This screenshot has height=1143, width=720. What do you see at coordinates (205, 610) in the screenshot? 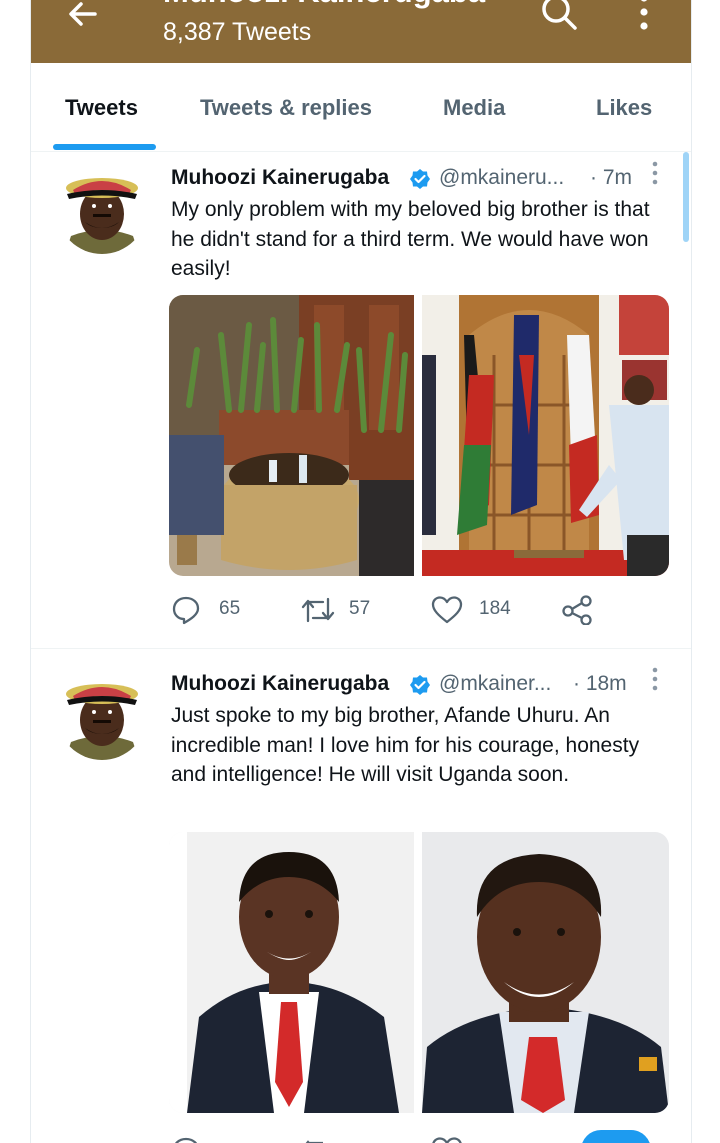
I see `reply-button: 65` at bounding box center [205, 610].